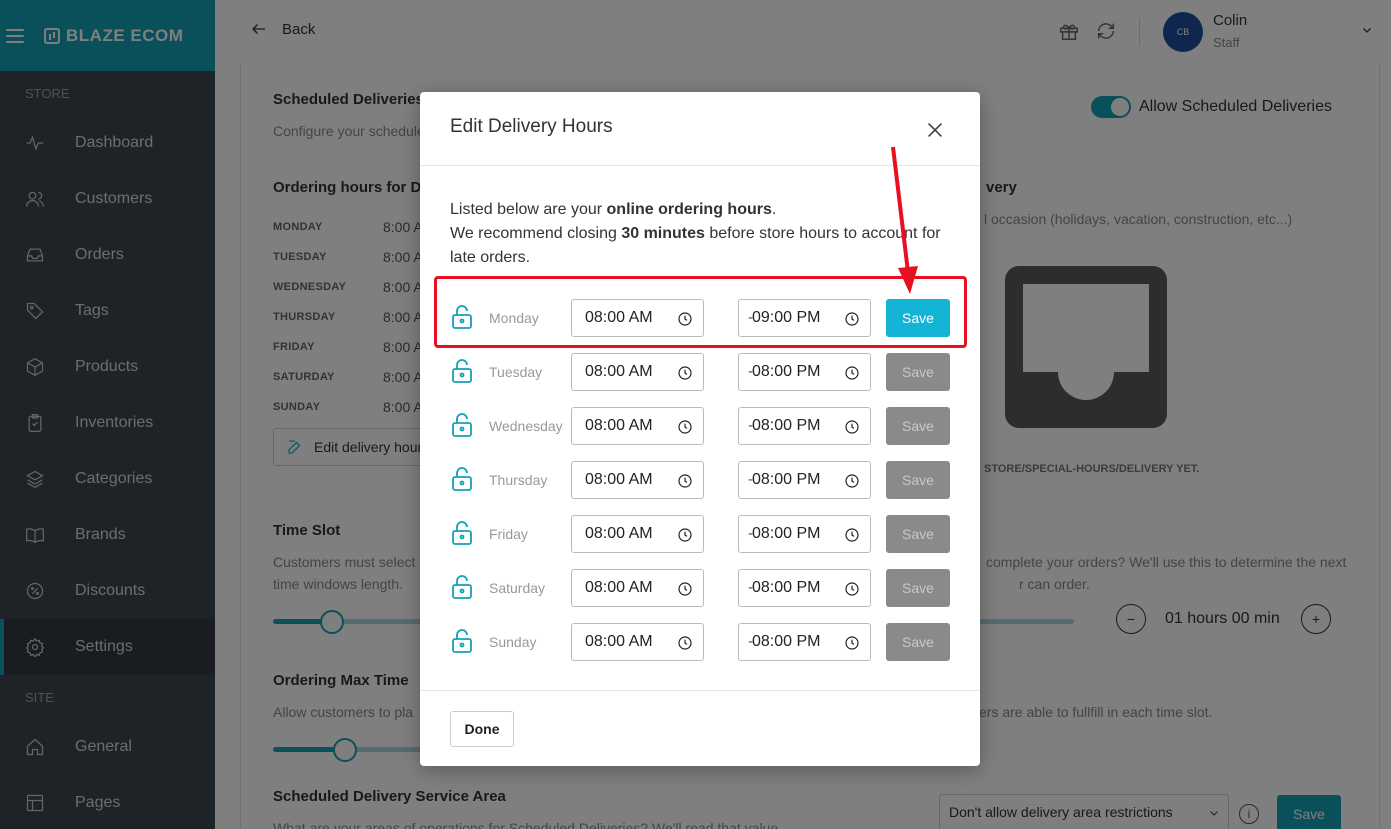 The image size is (1391, 829). Describe the element at coordinates (528, 209) in the screenshot. I see `intro-text: Listed below are your` at that location.